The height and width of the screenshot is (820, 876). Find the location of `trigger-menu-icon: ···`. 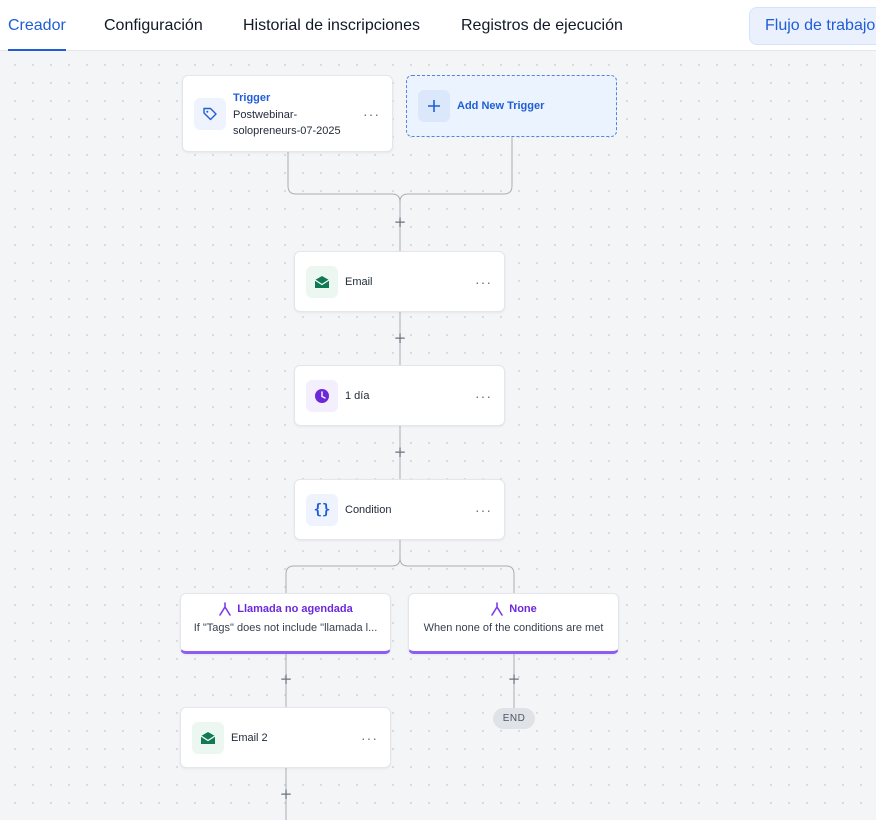

trigger-menu-icon: ··· is located at coordinates (371, 114).